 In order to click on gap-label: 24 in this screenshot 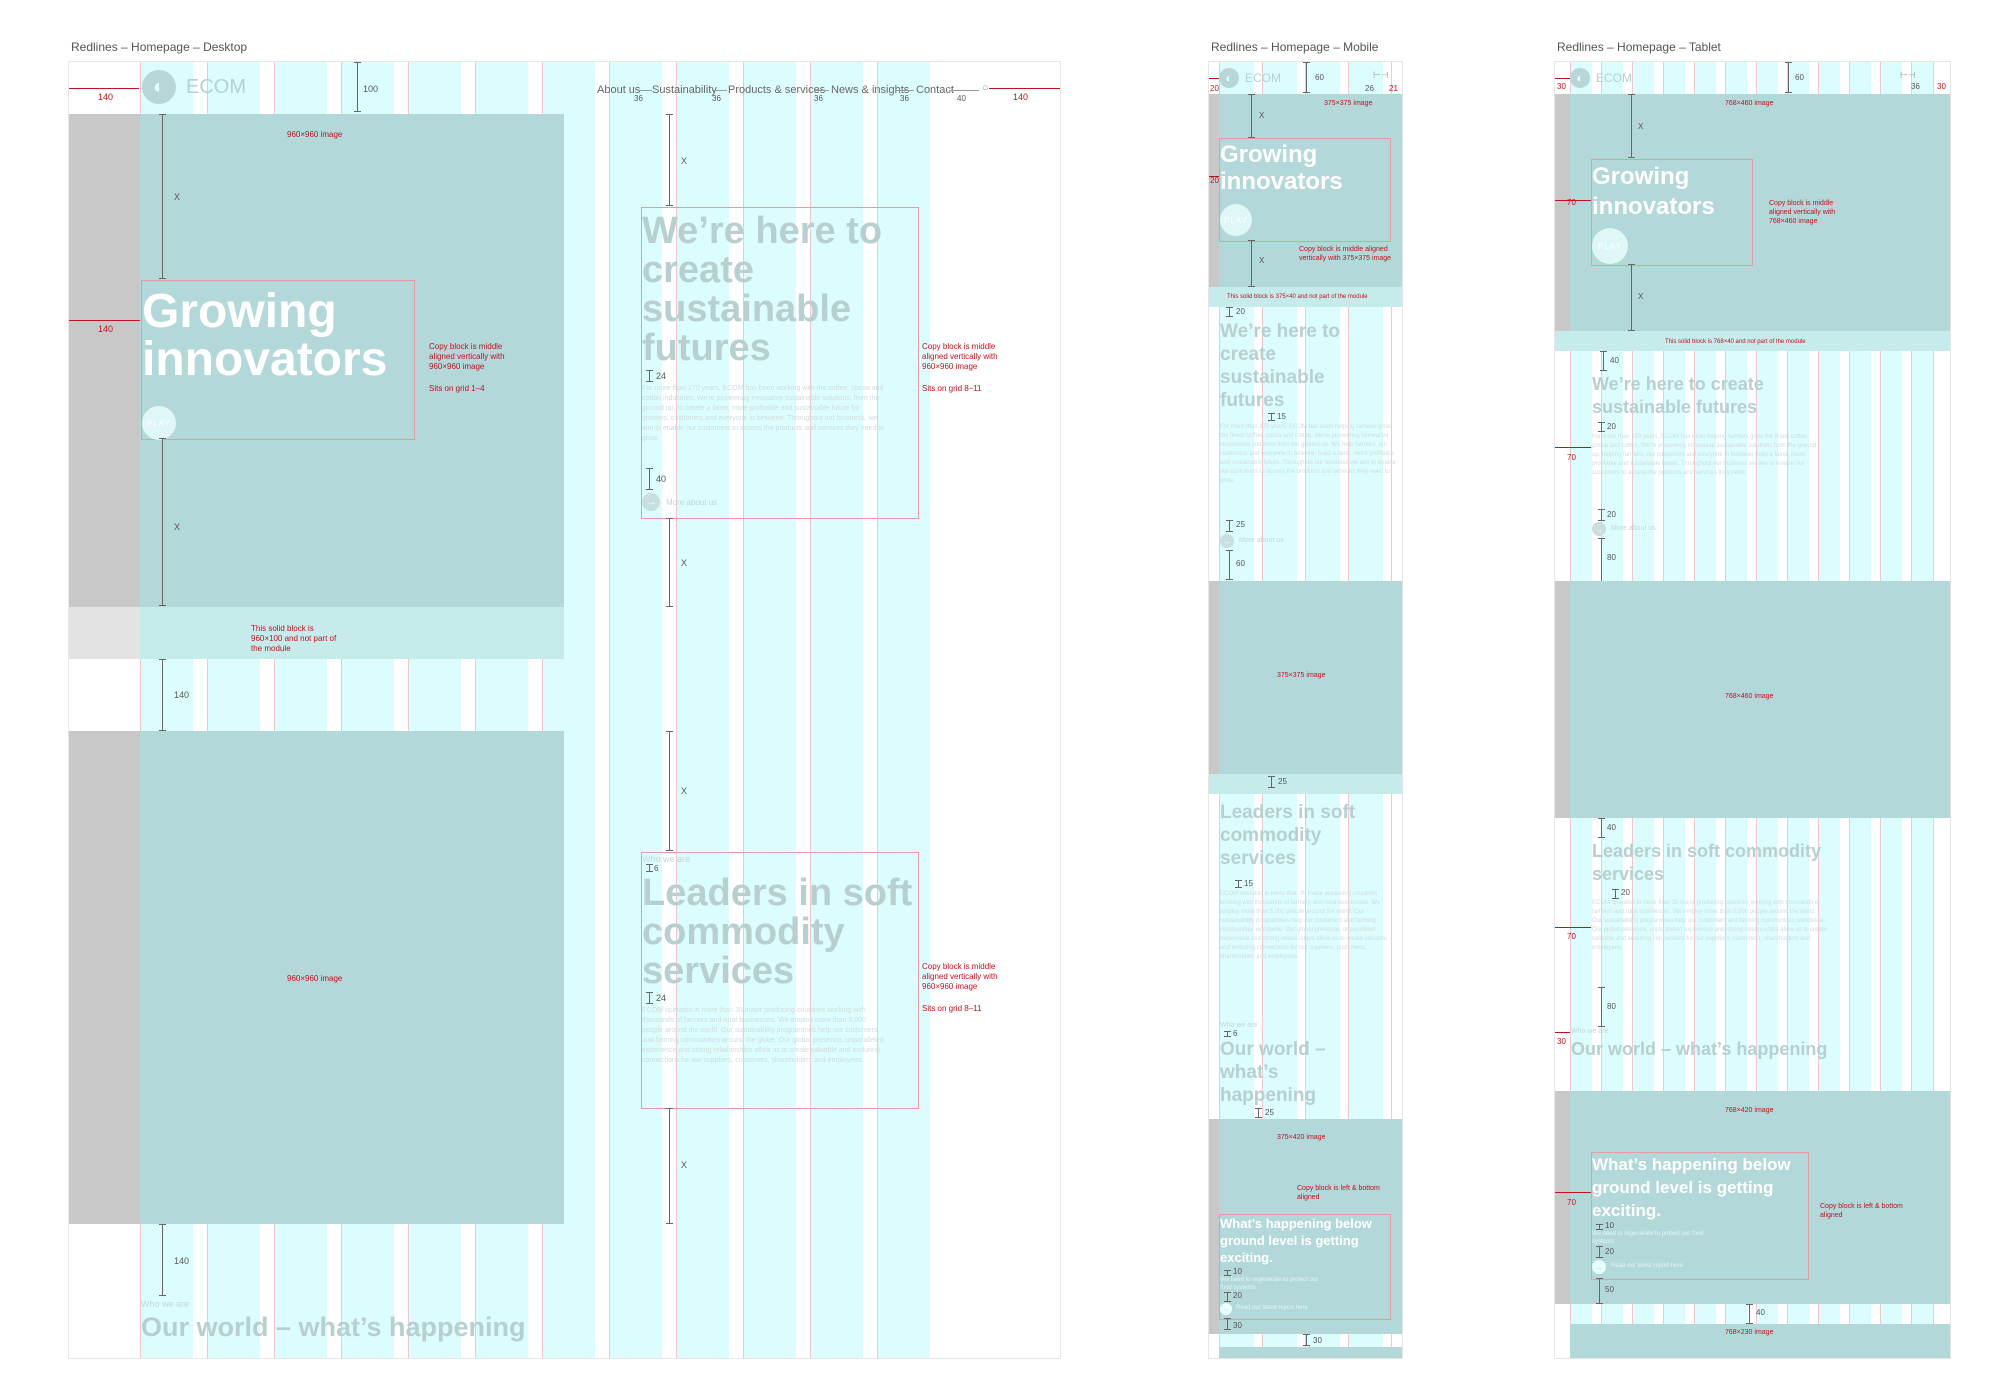, I will do `click(661, 376)`.